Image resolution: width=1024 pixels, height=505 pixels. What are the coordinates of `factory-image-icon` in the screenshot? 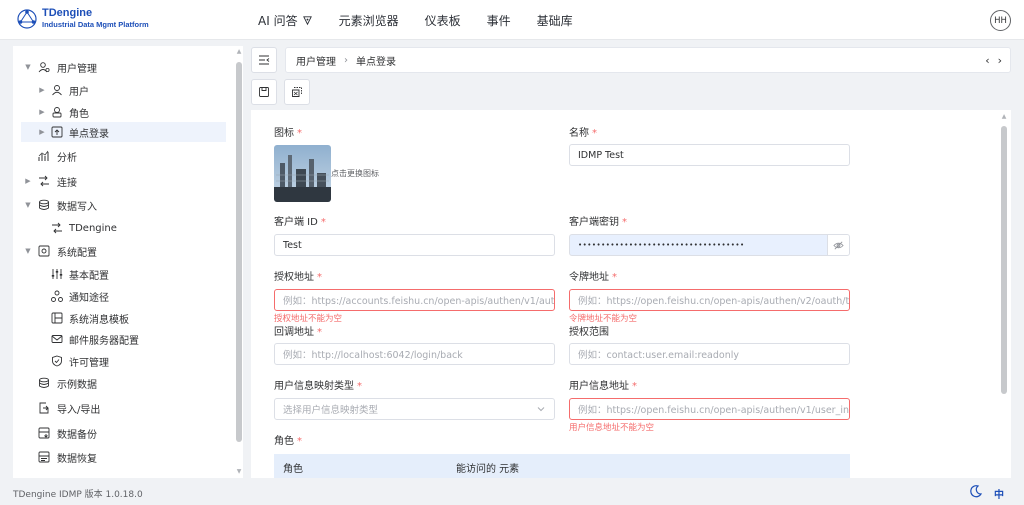 It's located at (302, 173).